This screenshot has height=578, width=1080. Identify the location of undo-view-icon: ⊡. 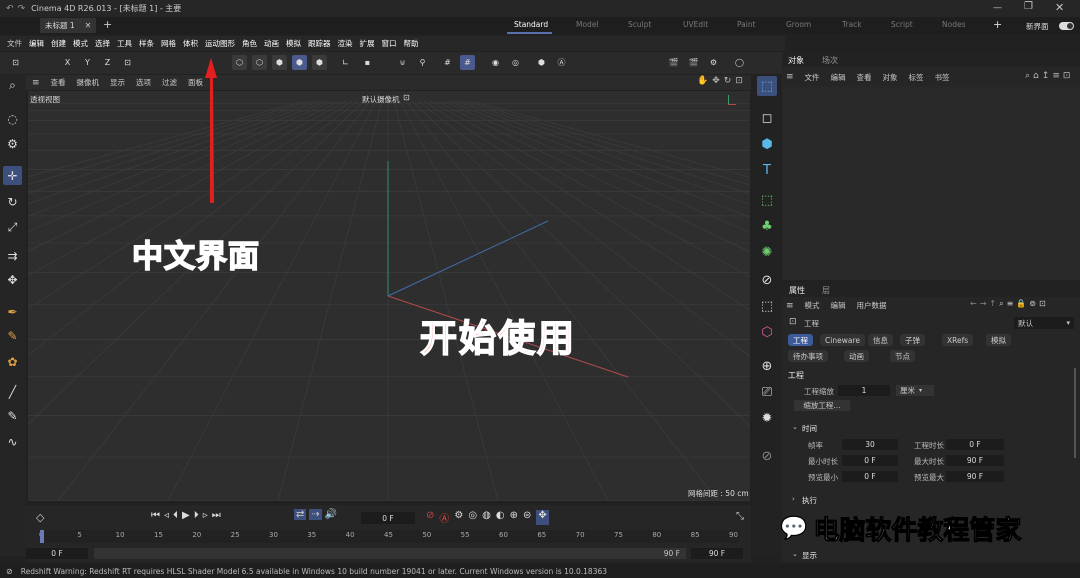
(15, 62).